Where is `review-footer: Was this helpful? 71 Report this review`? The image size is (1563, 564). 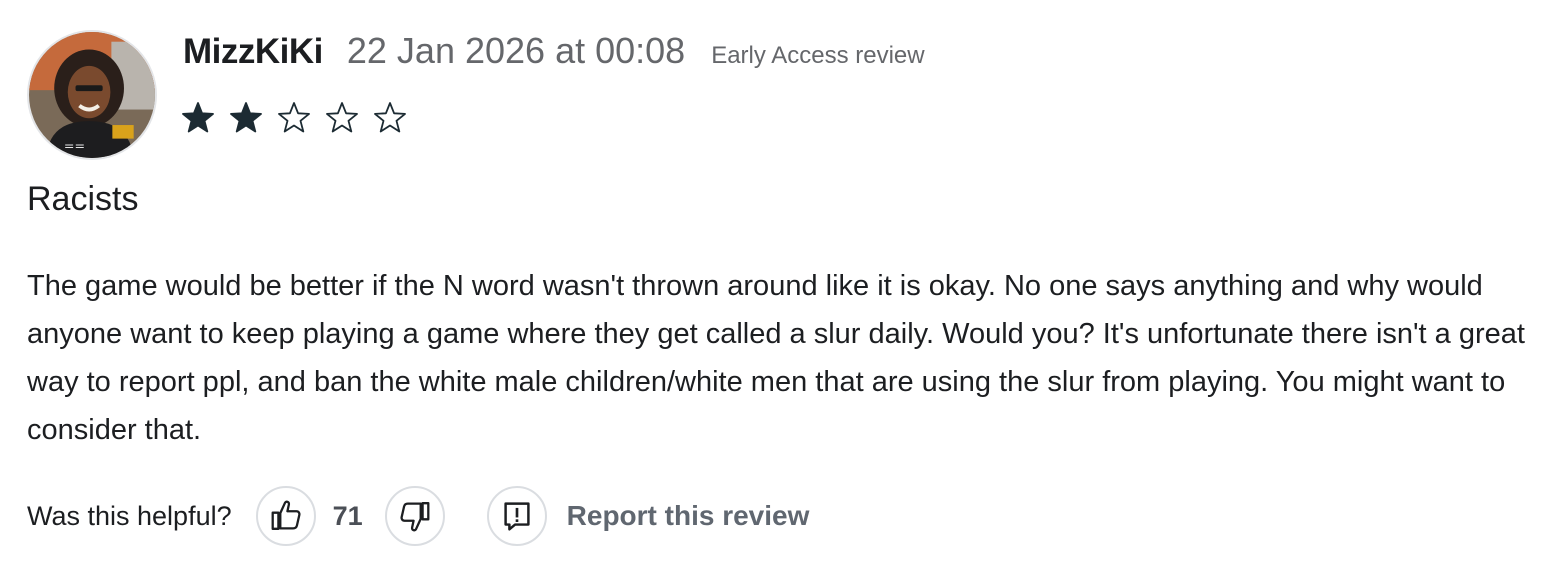 review-footer: Was this helpful? 71 Report this review is located at coordinates (418, 516).